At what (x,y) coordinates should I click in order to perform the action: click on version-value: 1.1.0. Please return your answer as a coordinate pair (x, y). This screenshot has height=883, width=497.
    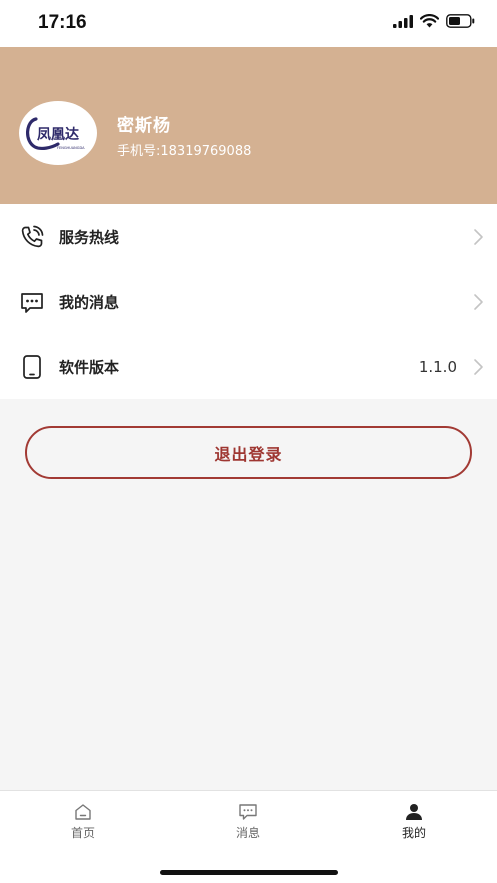
    Looking at the image, I should click on (437, 366).